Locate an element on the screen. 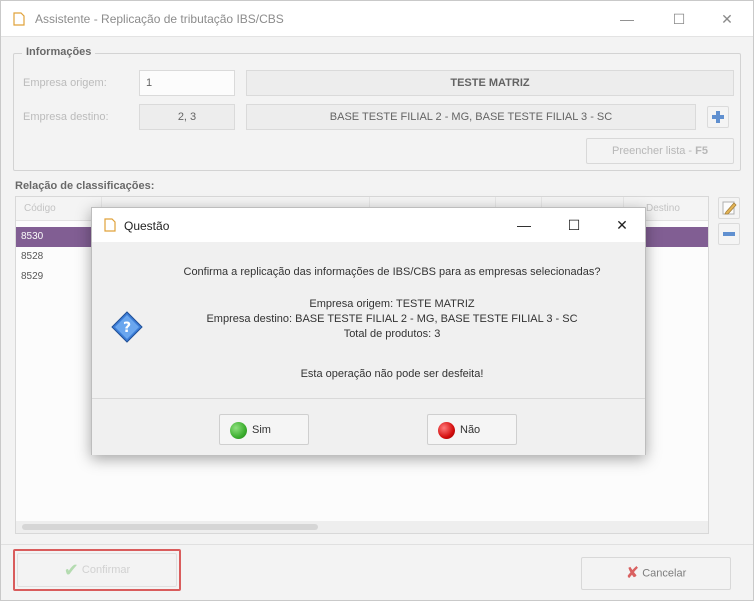  nao-button: Não is located at coordinates (472, 429).